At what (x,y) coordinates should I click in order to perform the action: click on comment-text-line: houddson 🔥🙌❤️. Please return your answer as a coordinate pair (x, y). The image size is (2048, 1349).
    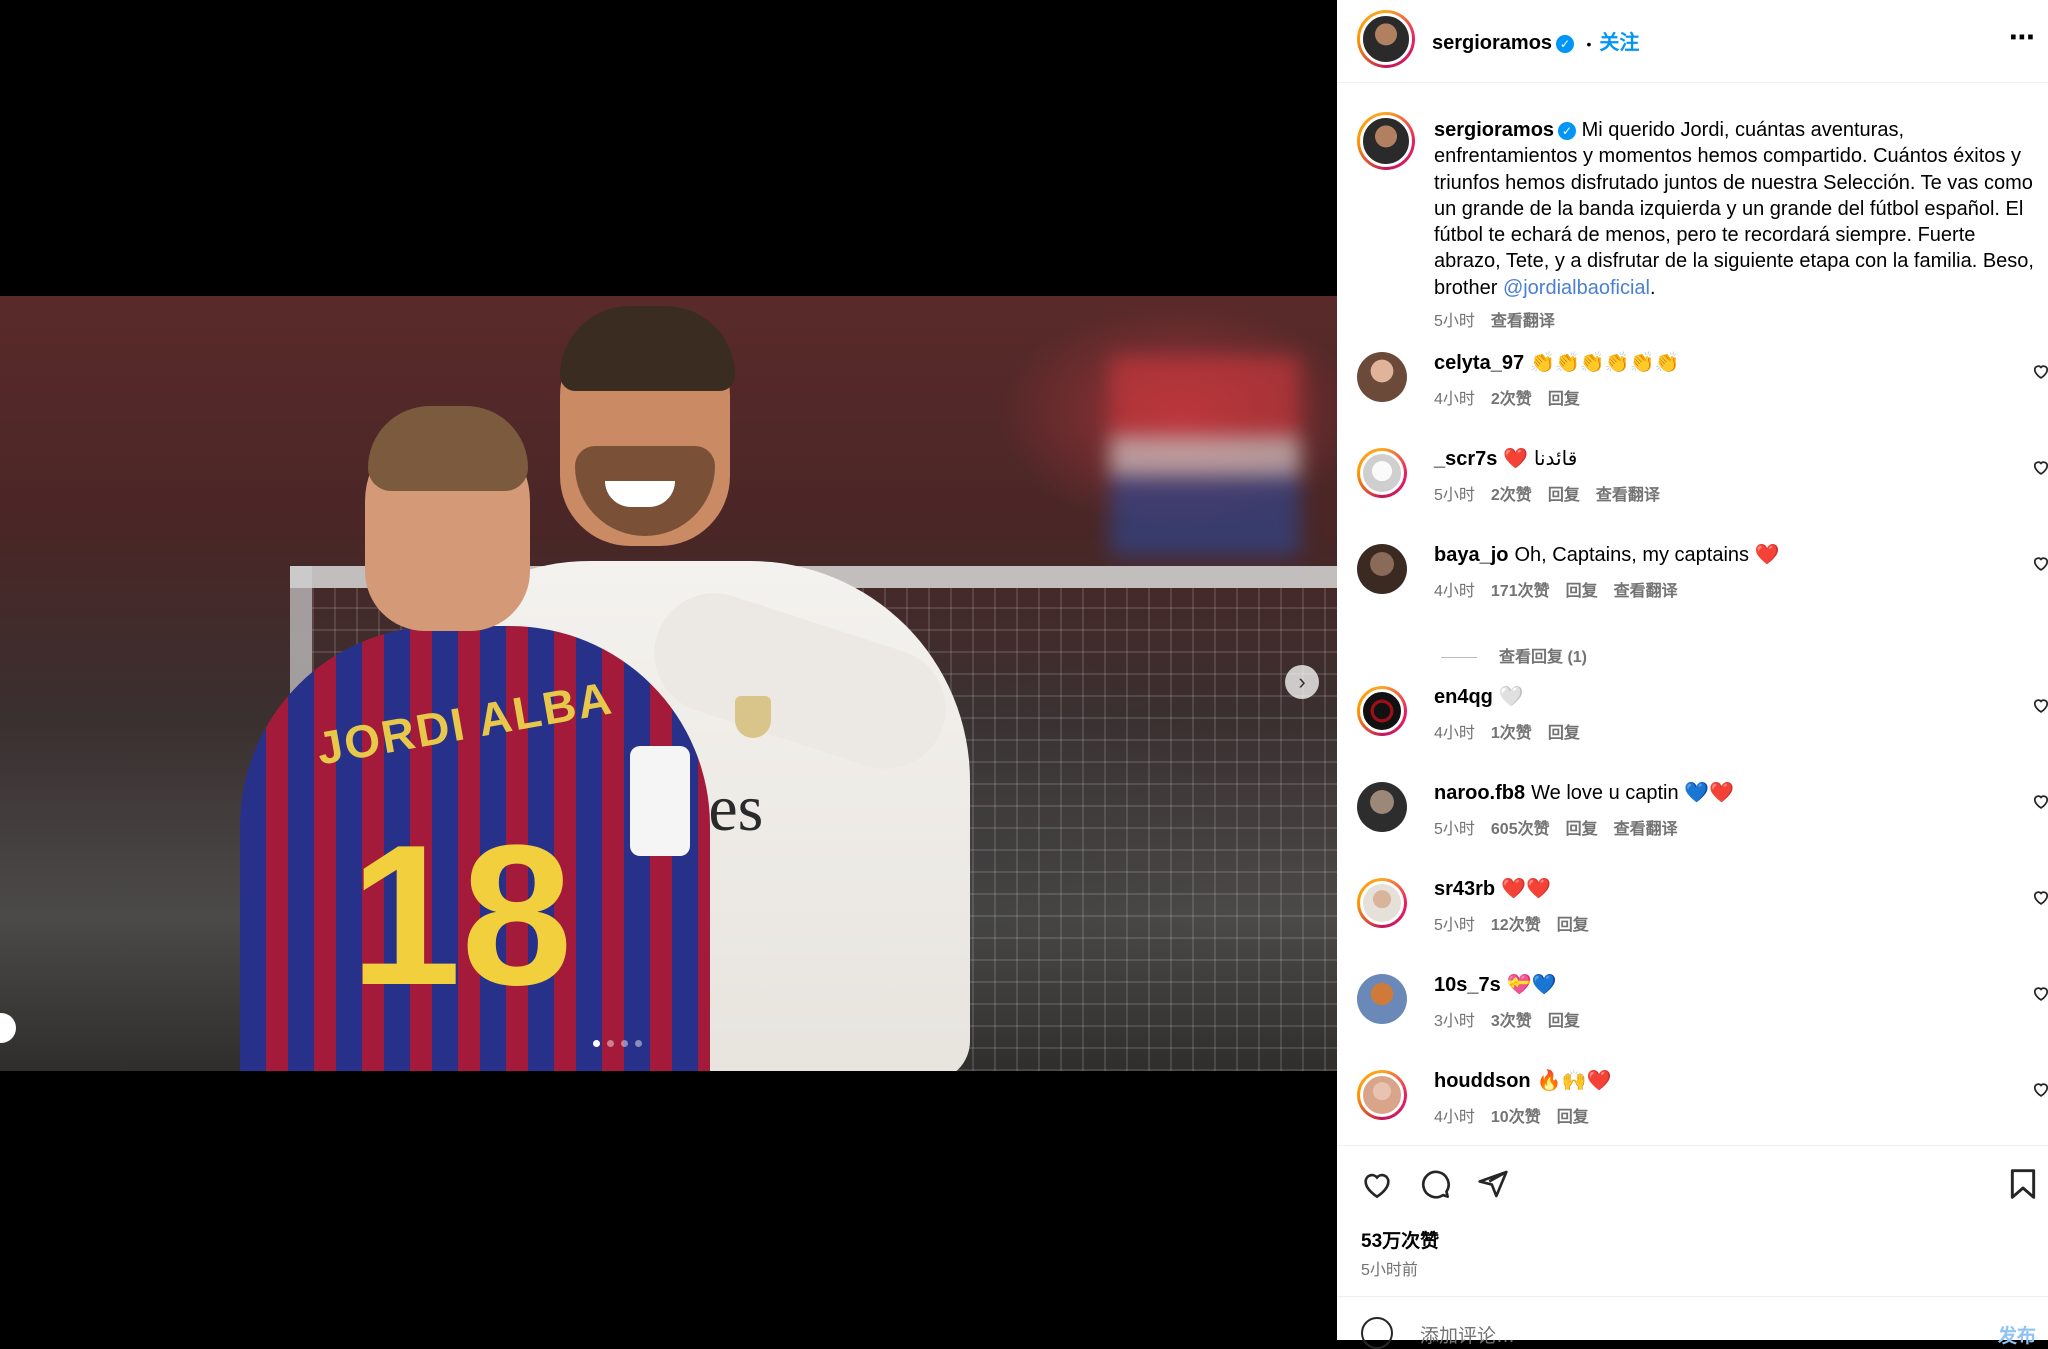
    Looking at the image, I should click on (1522, 1080).